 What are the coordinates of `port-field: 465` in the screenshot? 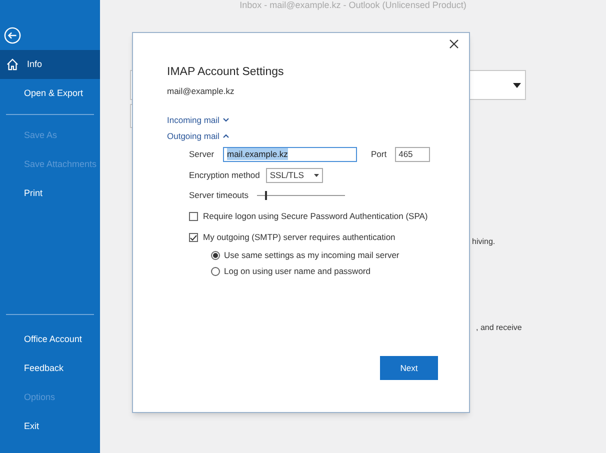 It's located at (412, 154).